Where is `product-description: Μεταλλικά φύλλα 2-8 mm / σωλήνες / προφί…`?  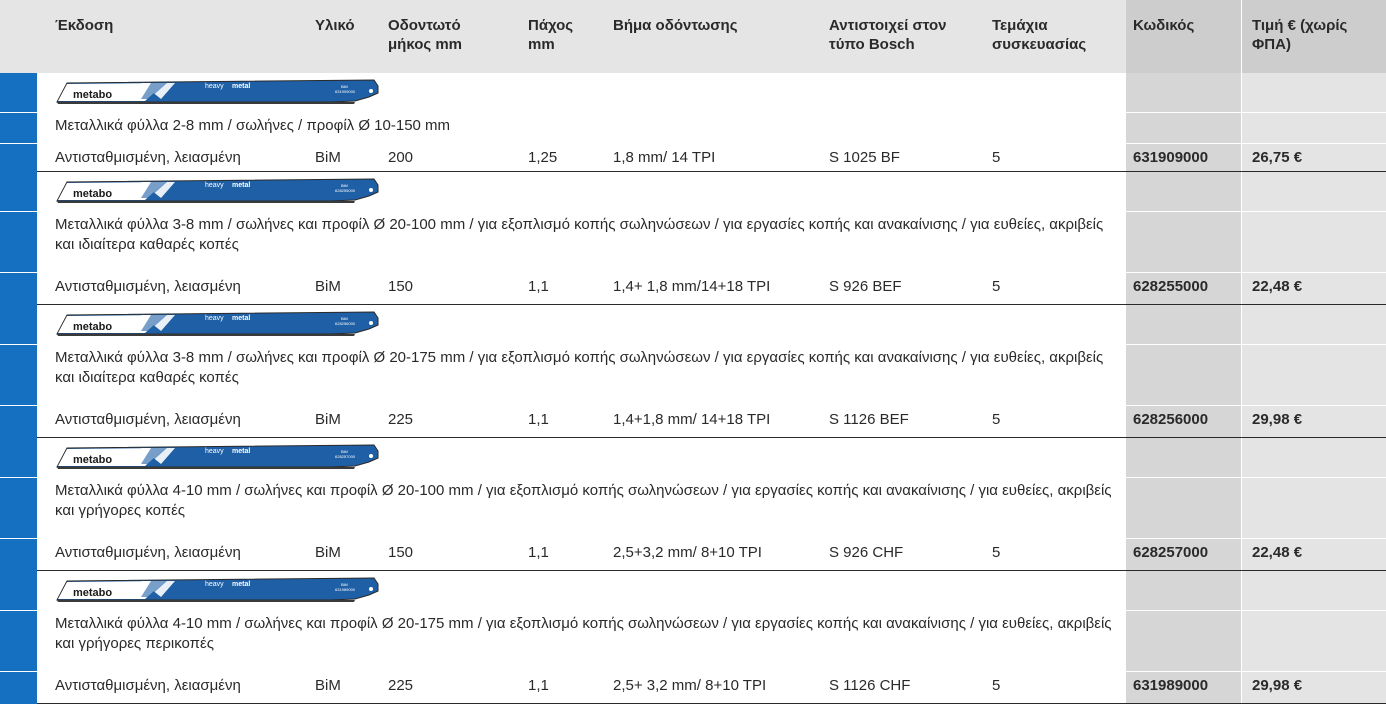
product-description: Μεταλλικά φύλλα 2-8 mm / σωλήνες / προφί… is located at coordinates (253, 125).